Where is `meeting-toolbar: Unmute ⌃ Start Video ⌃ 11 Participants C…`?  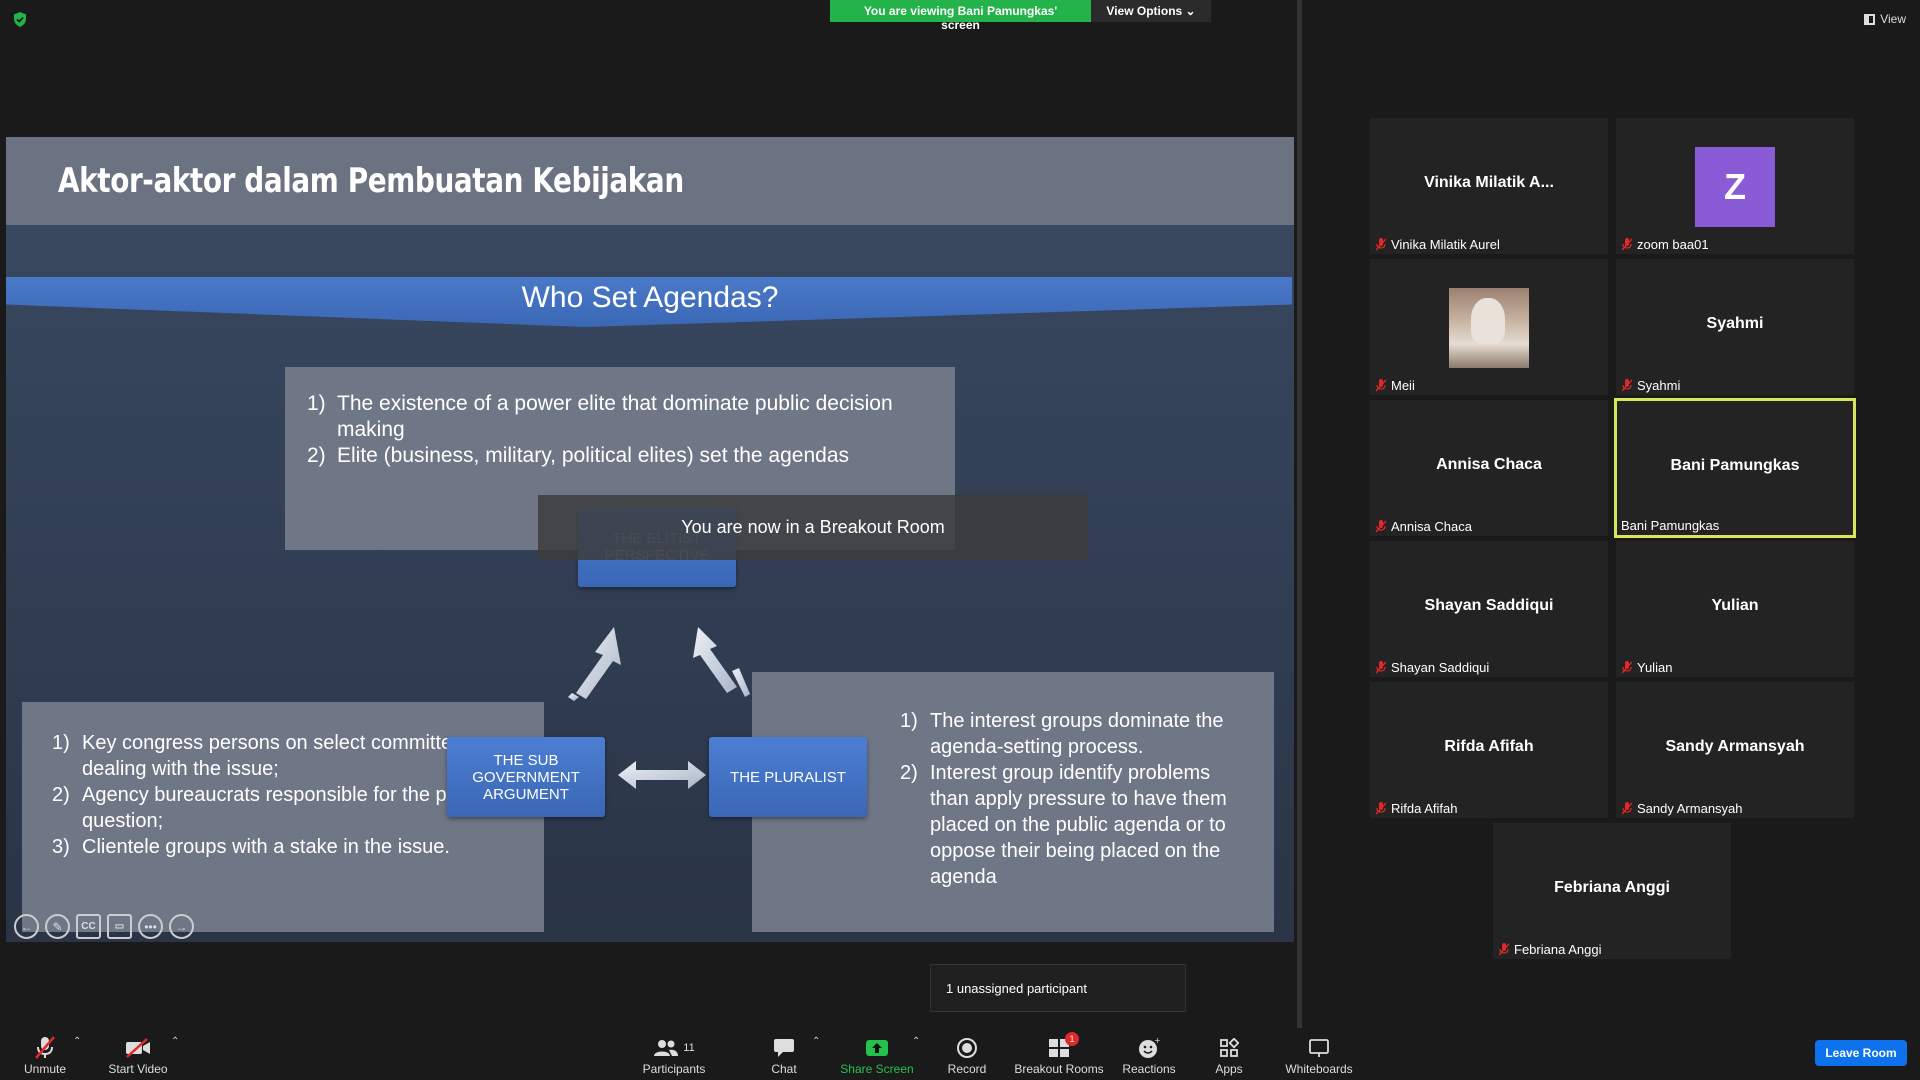
meeting-toolbar: Unmute ⌃ Start Video ⌃ 11 Participants C… is located at coordinates (960, 1054).